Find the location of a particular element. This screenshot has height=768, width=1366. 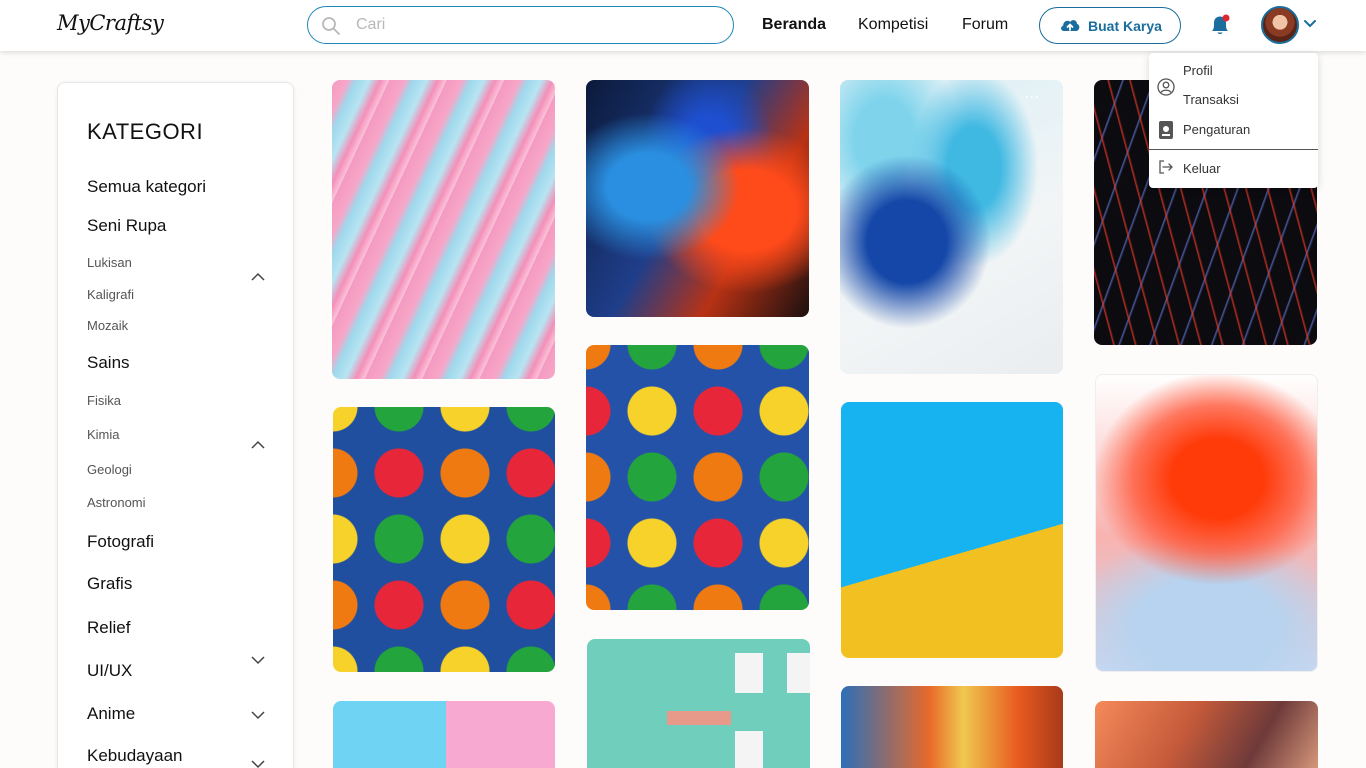

create-work-label: Buat Karya is located at coordinates (1125, 26).